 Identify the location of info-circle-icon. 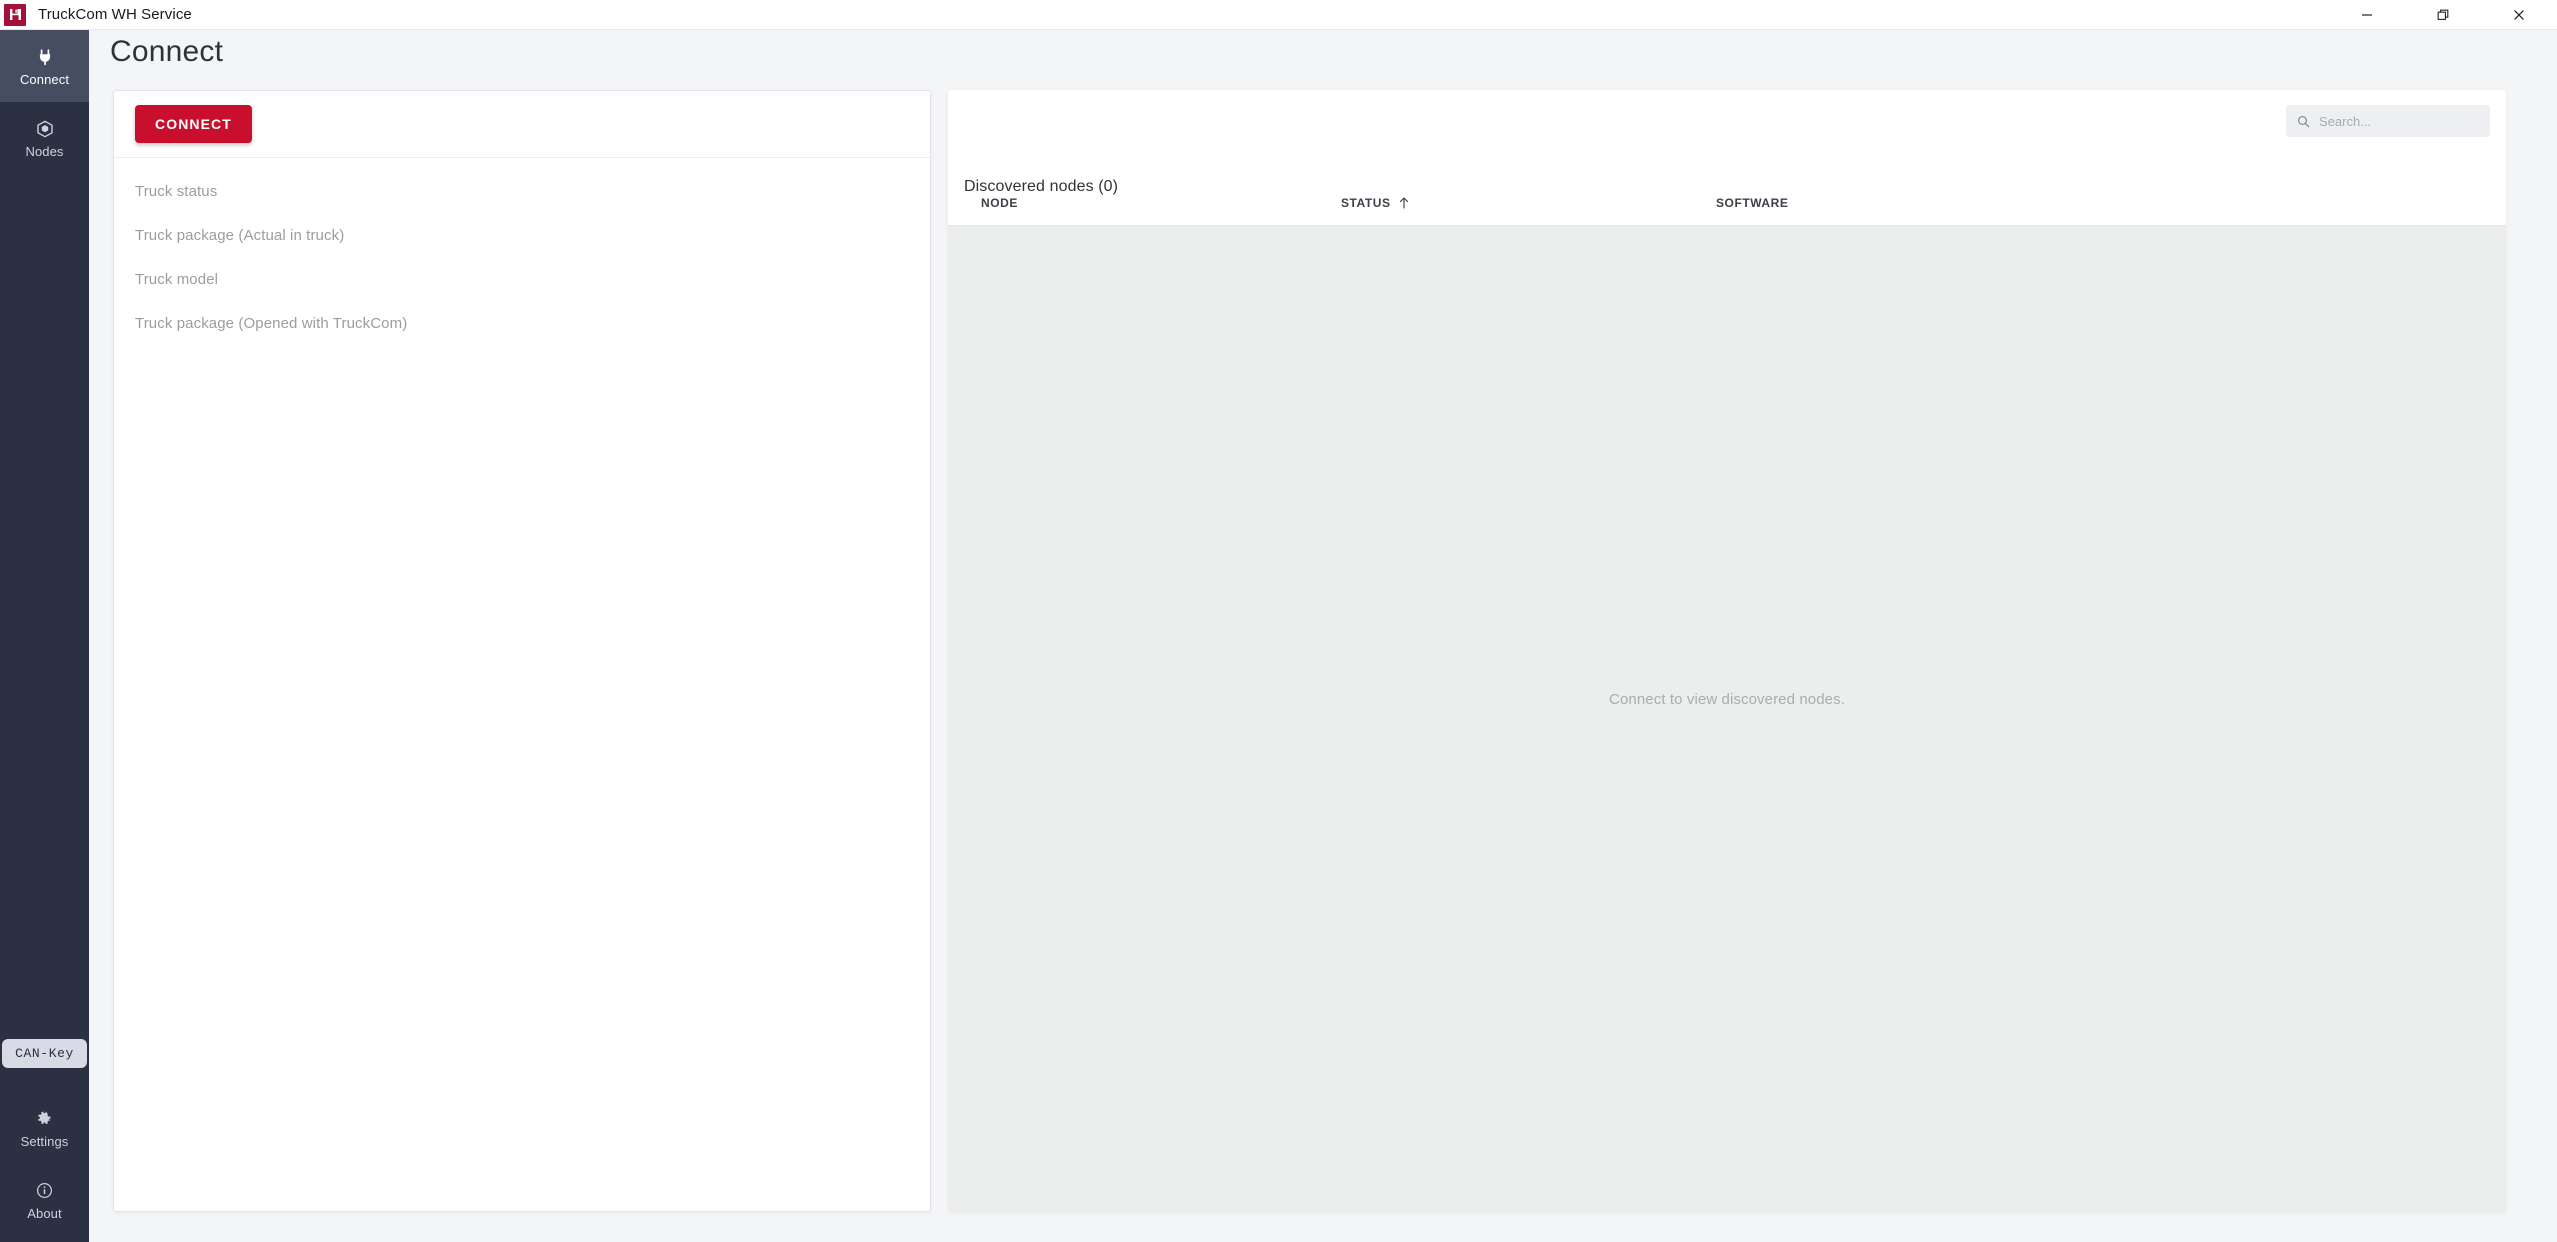
(44, 1191).